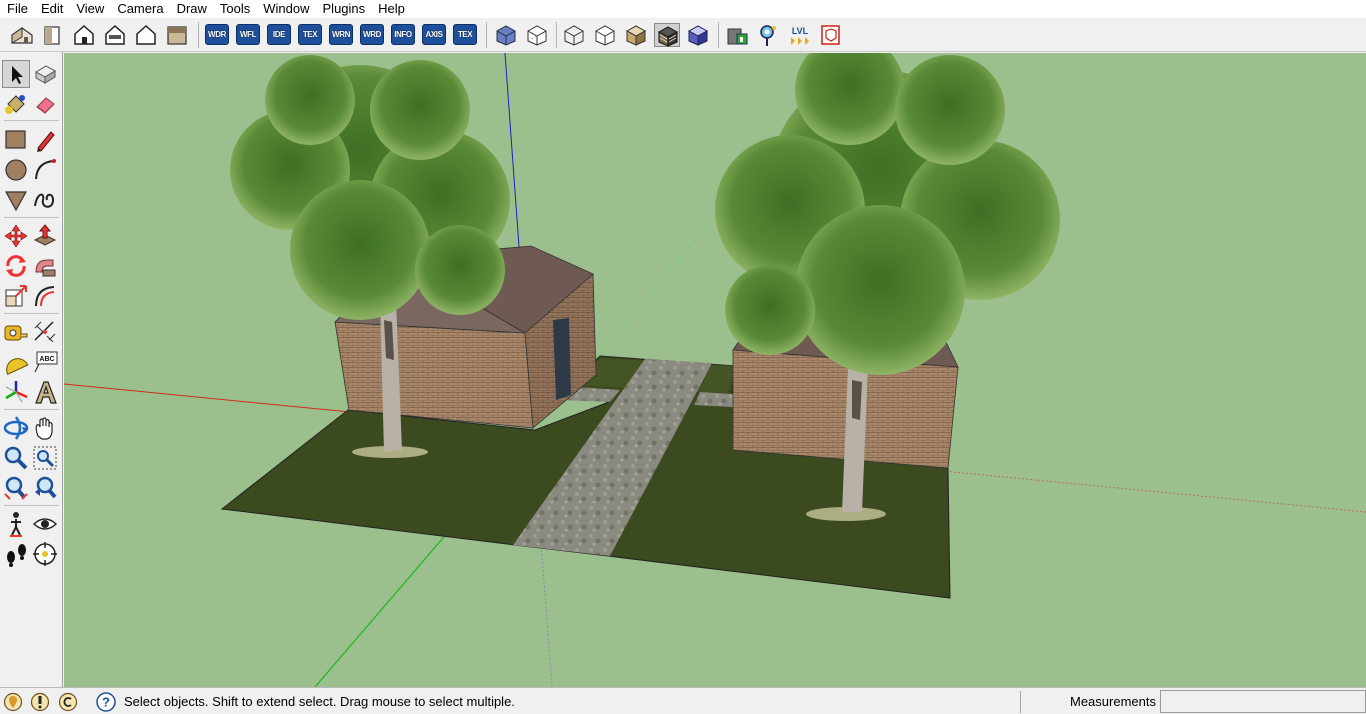 Image resolution: width=1366 pixels, height=714 pixels. I want to click on xray-icon, so click(506, 35).